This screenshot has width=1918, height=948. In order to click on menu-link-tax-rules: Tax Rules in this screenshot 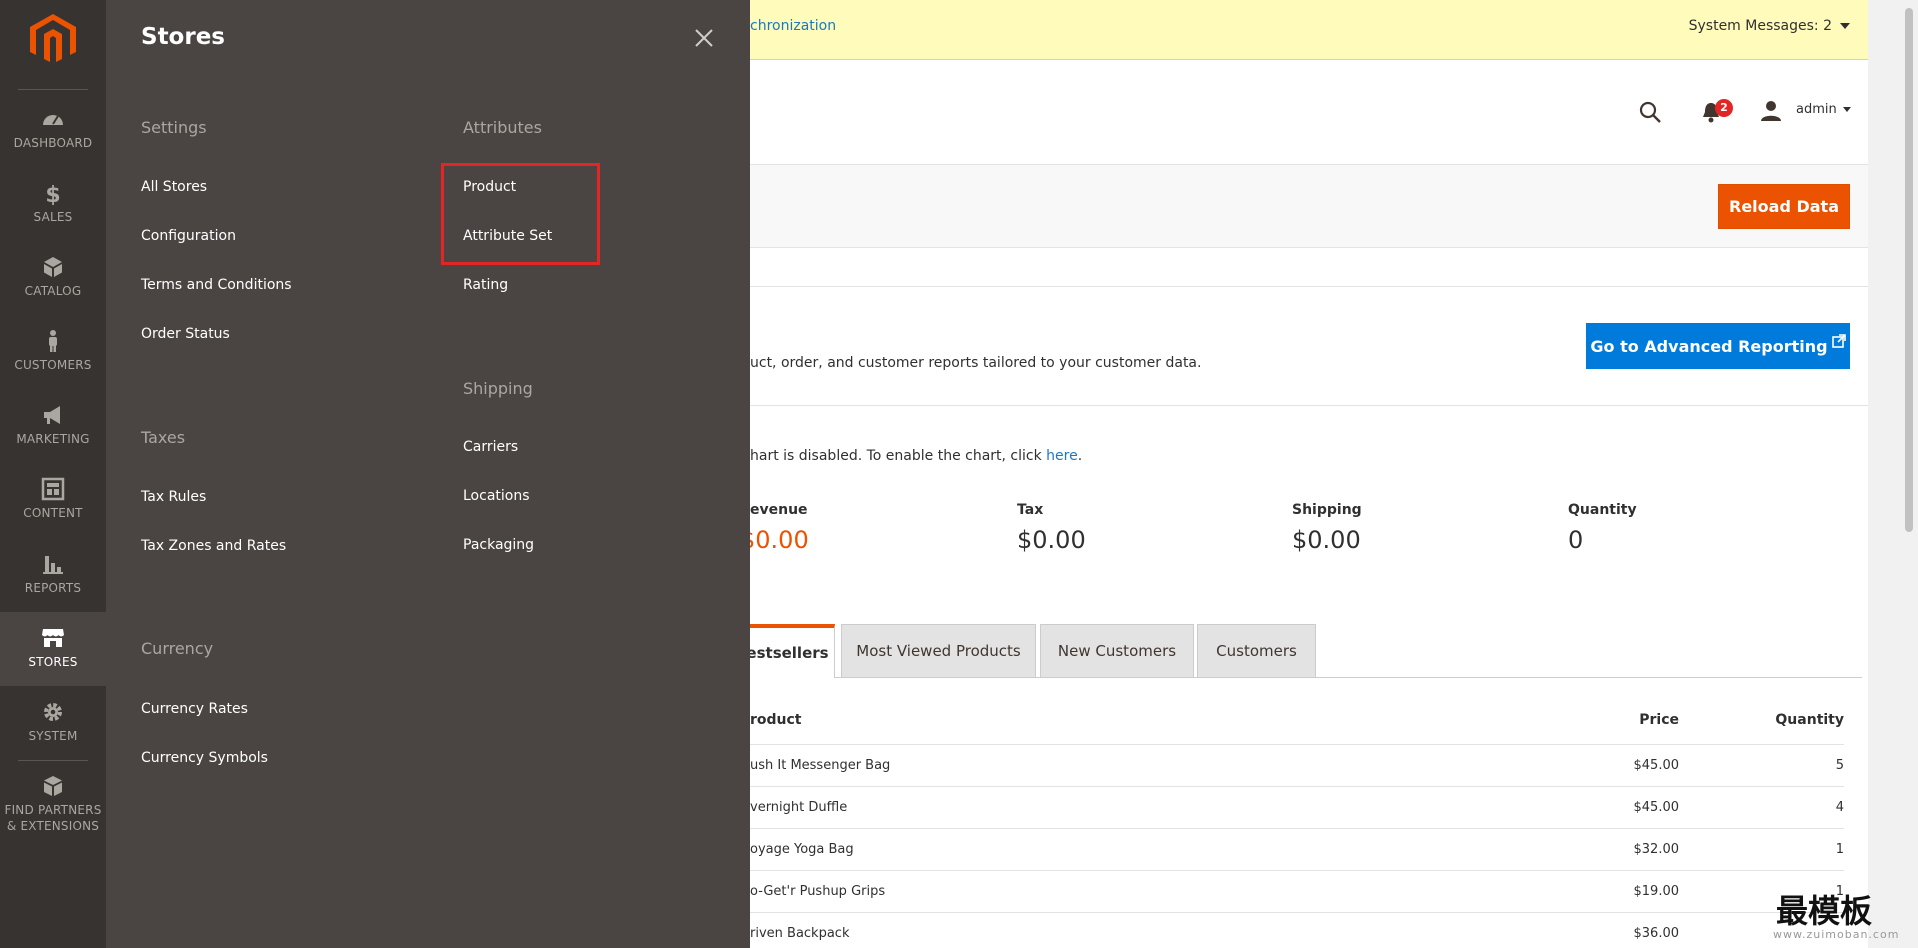, I will do `click(173, 497)`.